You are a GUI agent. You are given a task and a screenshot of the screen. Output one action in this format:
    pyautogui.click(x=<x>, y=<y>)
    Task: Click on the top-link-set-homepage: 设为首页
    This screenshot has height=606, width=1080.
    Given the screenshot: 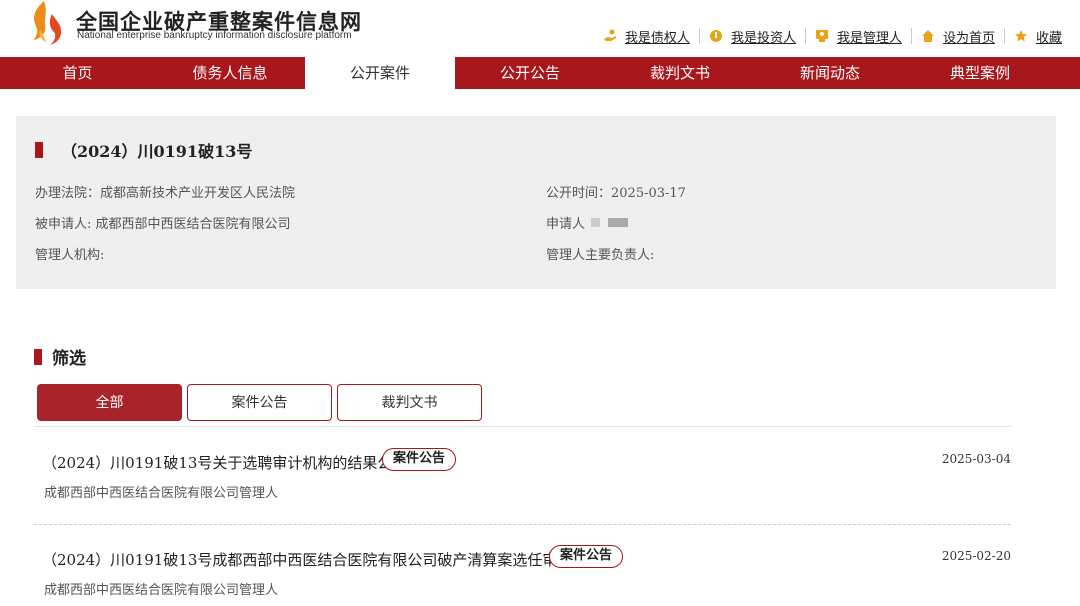 What is the action you would take?
    pyautogui.click(x=958, y=37)
    